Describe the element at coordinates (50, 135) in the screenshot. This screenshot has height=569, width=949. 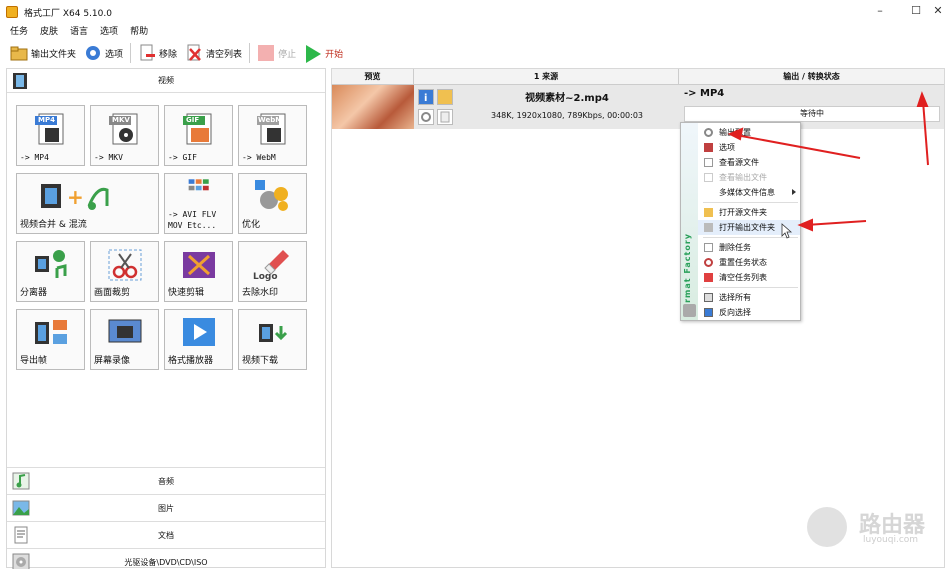
I see `tile-to-mp4: MP4 -> MP4` at that location.